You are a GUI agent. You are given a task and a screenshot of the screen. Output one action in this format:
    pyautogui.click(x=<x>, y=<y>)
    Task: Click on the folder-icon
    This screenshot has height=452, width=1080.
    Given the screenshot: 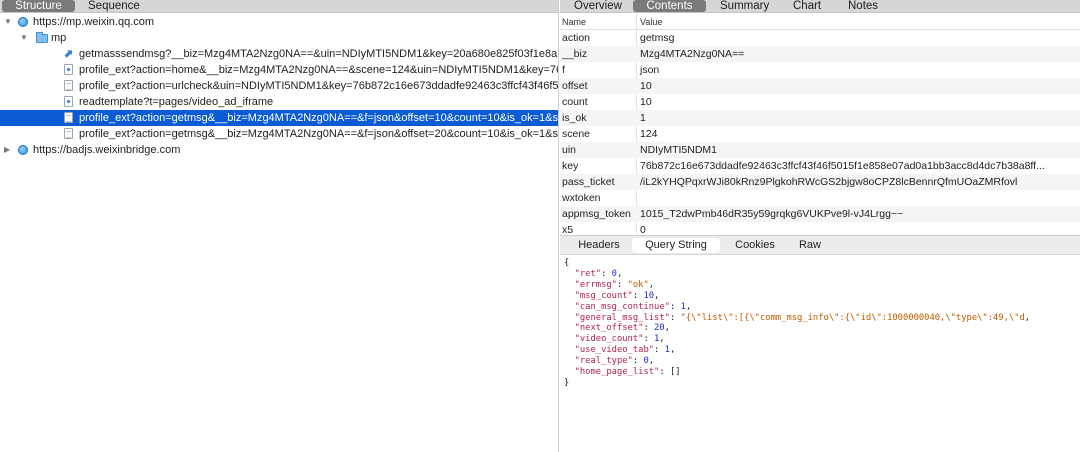 What is the action you would take?
    pyautogui.click(x=42, y=37)
    